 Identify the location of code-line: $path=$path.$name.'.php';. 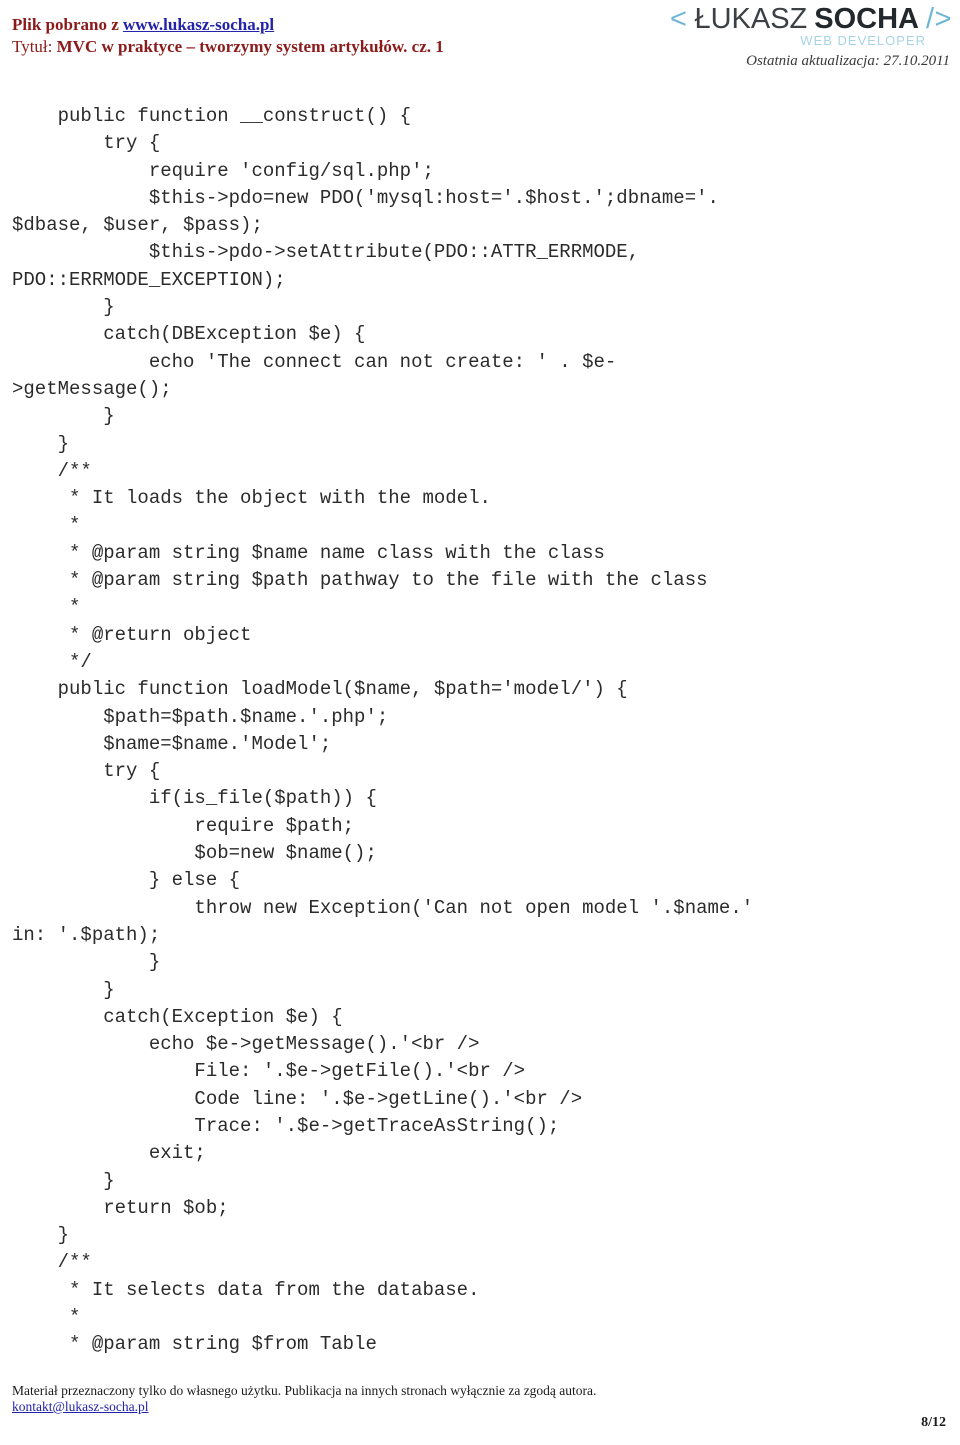
(200, 716).